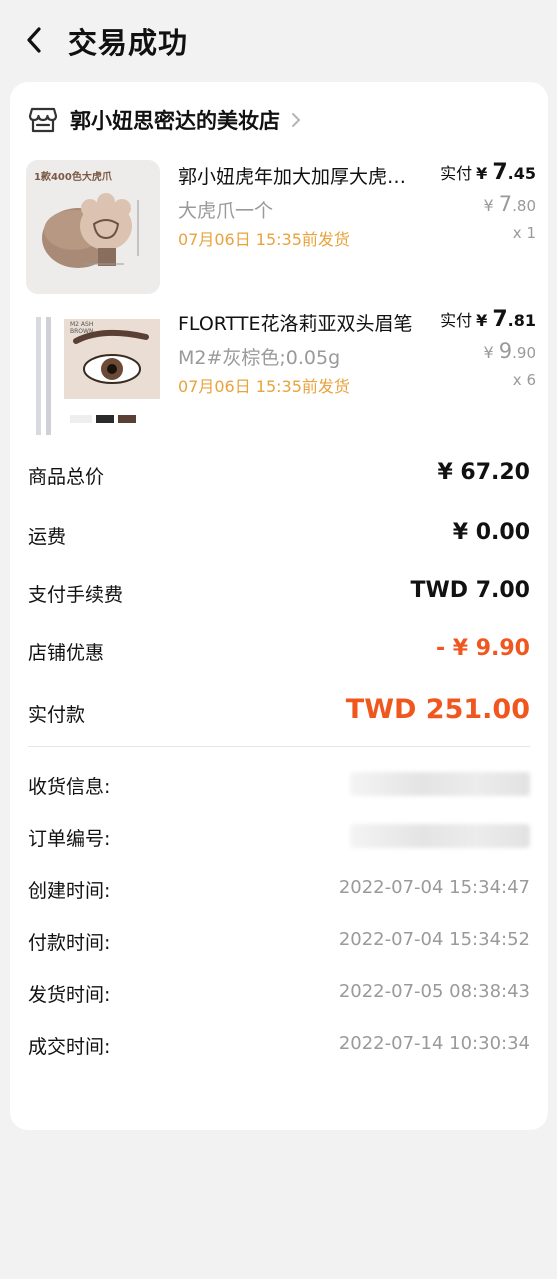  Describe the element at coordinates (440, 784) in the screenshot. I see `redacted-address` at that location.